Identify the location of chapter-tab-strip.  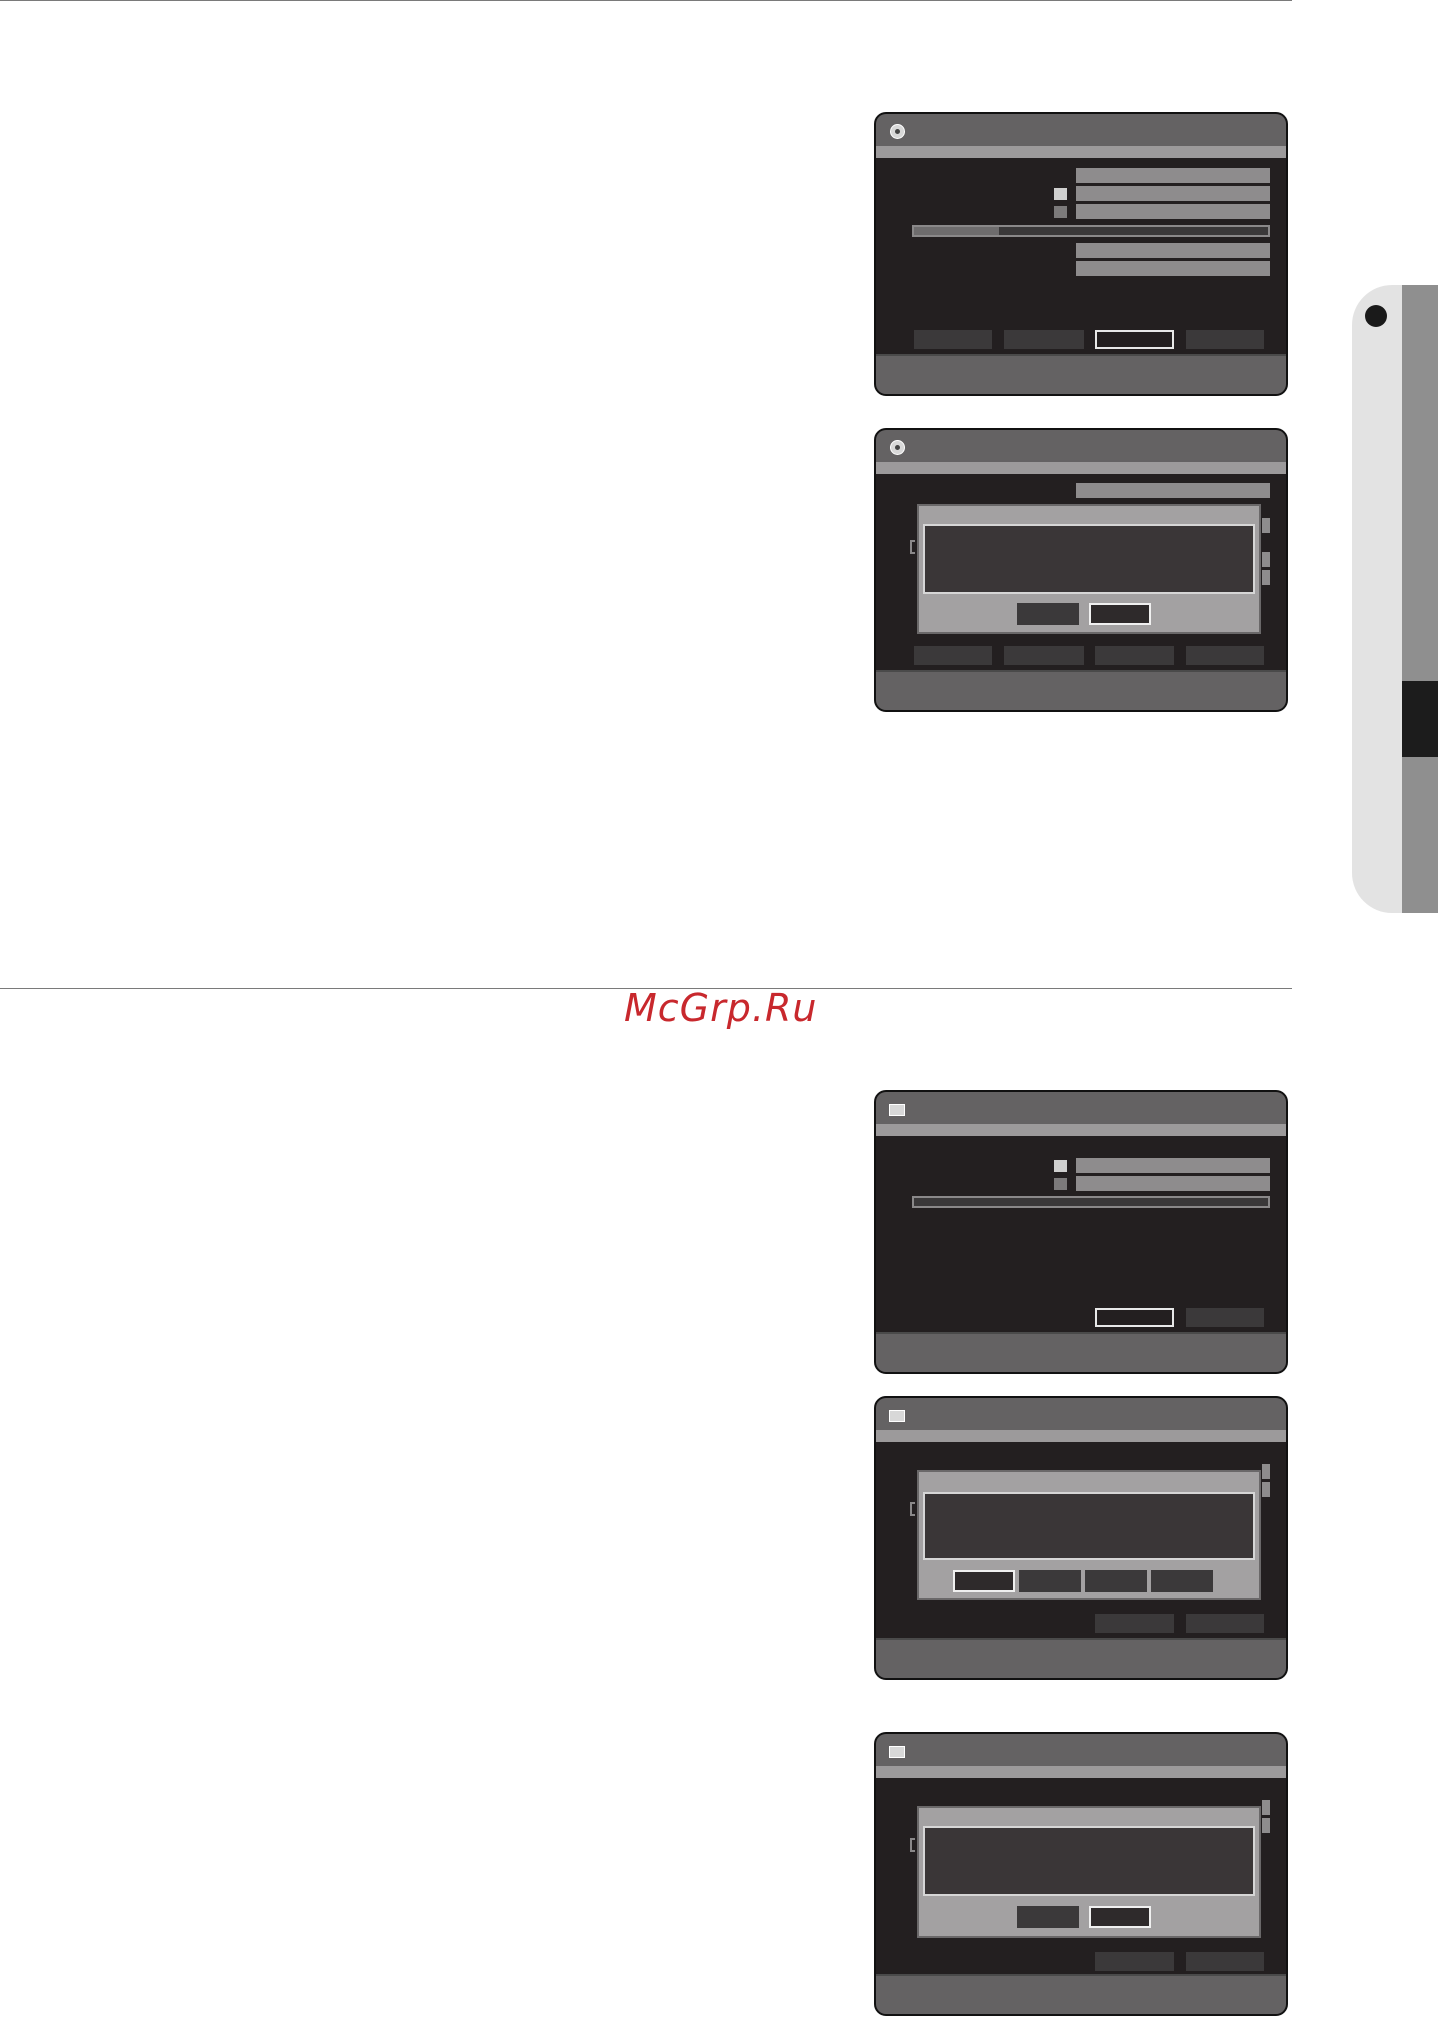
(1420, 599).